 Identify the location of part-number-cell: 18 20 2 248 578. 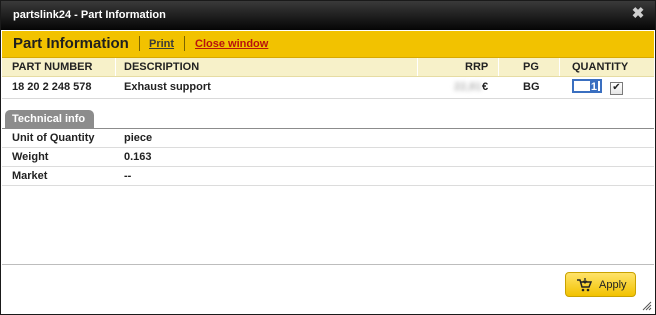
(52, 87).